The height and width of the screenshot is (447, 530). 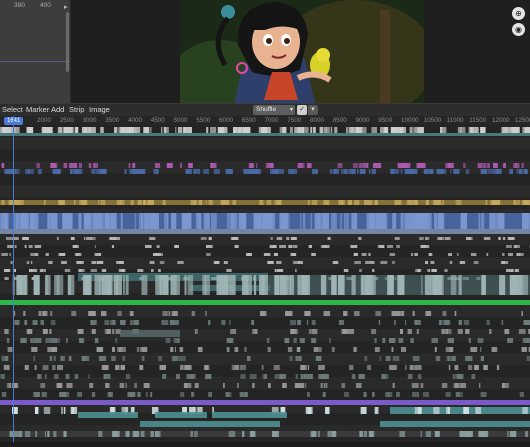 I want to click on channel-row, so click(x=265, y=155).